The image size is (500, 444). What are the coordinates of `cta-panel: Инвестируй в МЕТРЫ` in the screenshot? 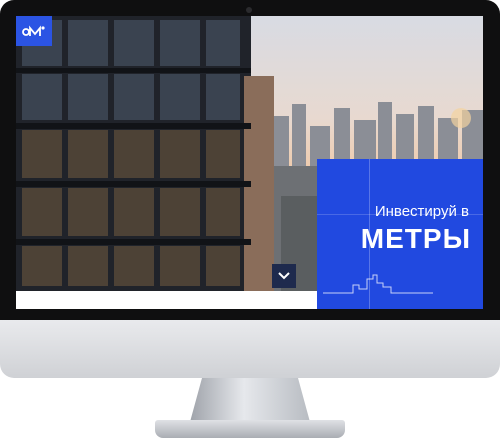 It's located at (400, 234).